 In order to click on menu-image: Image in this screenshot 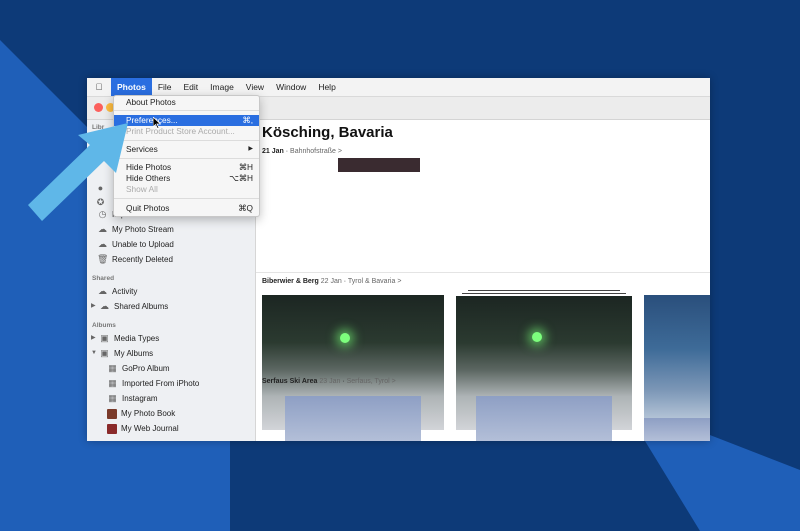, I will do `click(222, 87)`.